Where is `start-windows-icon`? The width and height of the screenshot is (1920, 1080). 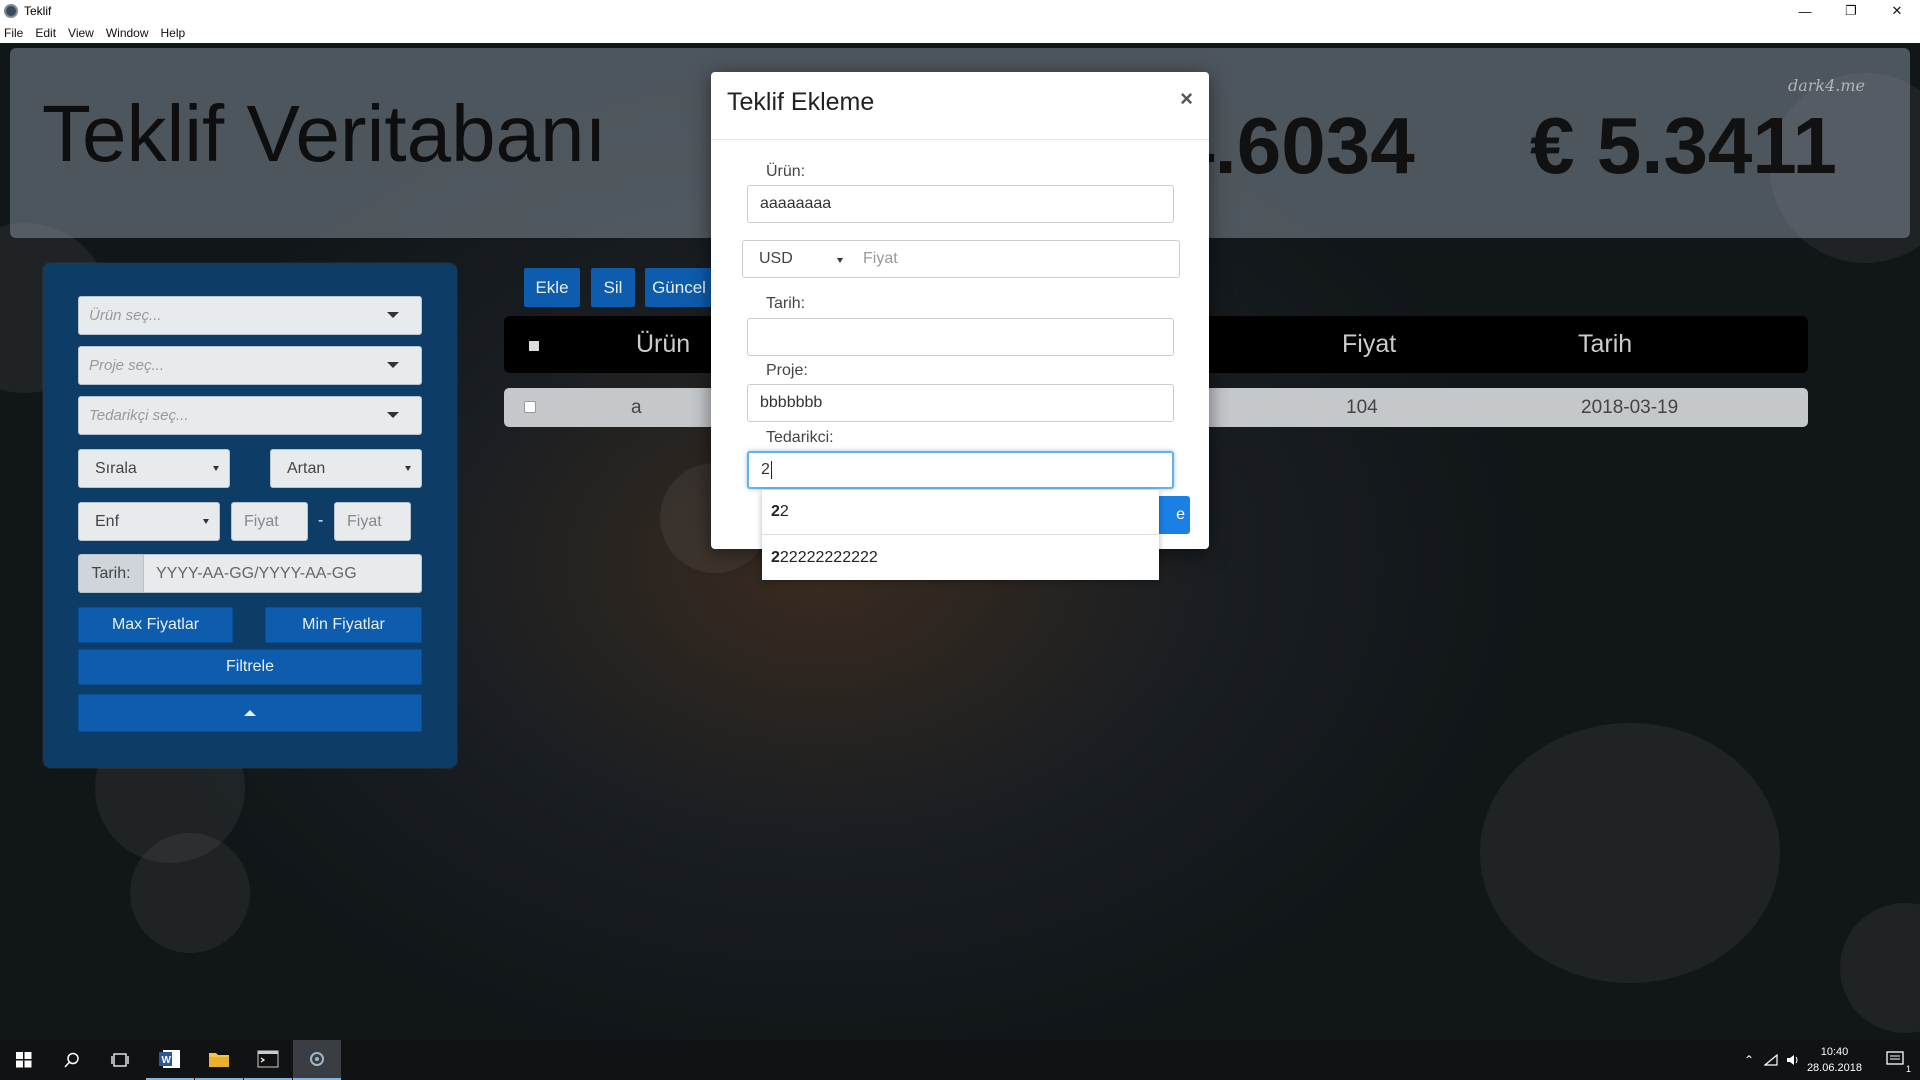 start-windows-icon is located at coordinates (24, 1060).